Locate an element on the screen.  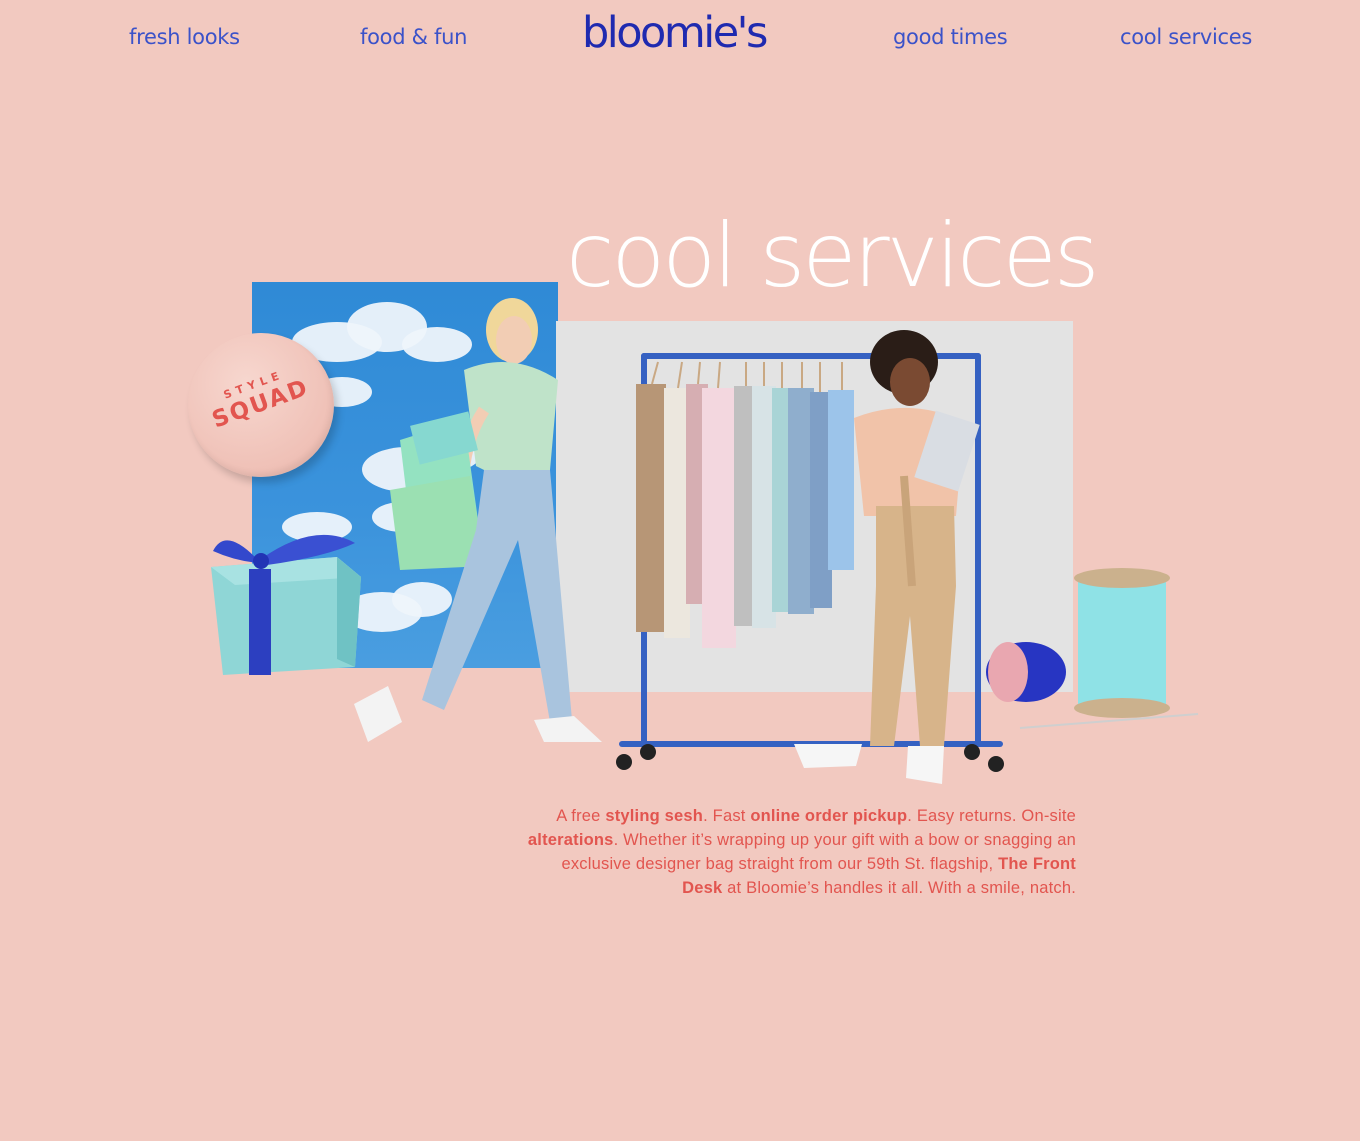
bloomies-logo: bloomie's is located at coordinates (680, 33).